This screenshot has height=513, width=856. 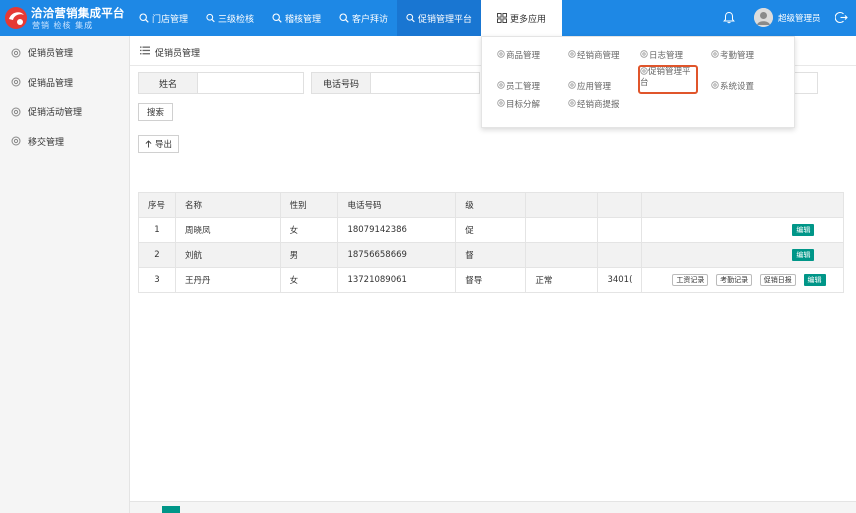 I want to click on promo-daily-report-button: 促销日报, so click(x=777, y=280).